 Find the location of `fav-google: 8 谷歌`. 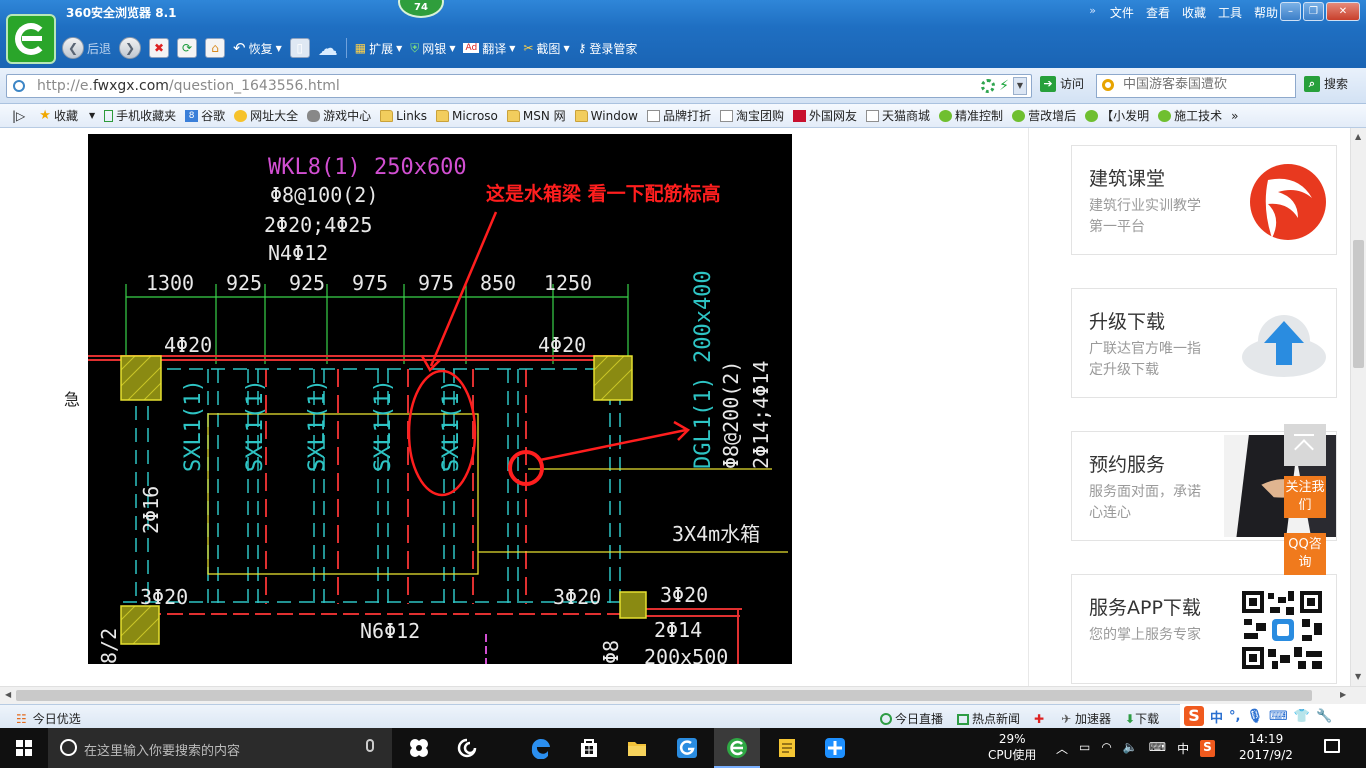

fav-google: 8 谷歌 is located at coordinates (205, 115).